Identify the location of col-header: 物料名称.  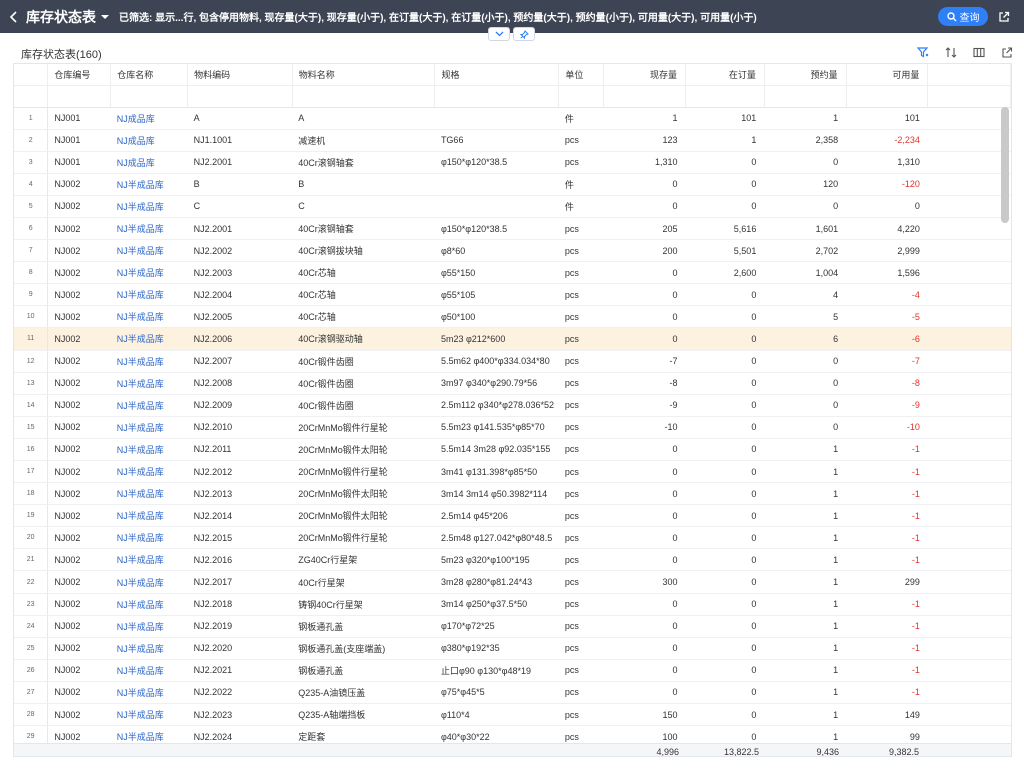
(364, 75).